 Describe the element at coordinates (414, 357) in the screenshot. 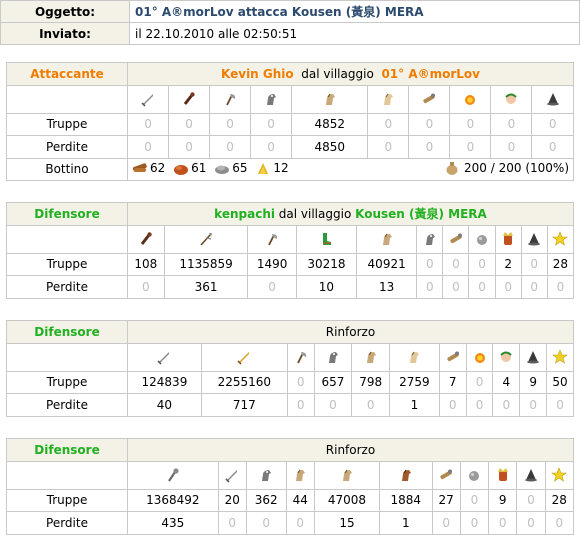

I see `horse-light-icon` at that location.